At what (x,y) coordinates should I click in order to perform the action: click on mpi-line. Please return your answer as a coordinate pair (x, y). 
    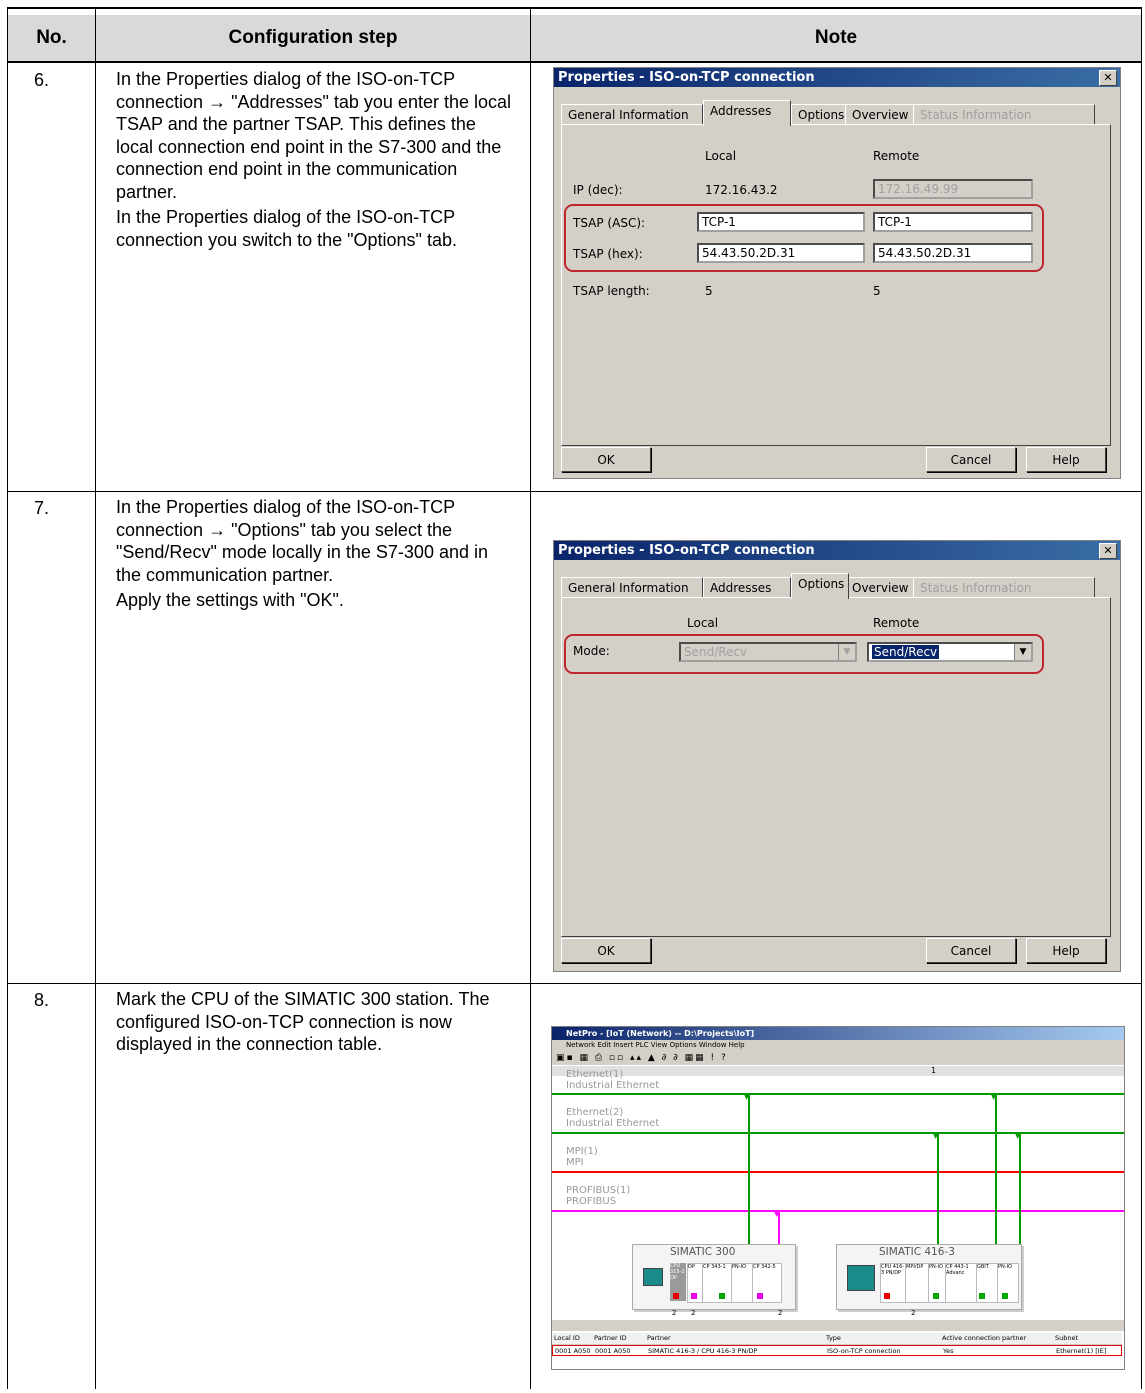
    Looking at the image, I should click on (838, 1172).